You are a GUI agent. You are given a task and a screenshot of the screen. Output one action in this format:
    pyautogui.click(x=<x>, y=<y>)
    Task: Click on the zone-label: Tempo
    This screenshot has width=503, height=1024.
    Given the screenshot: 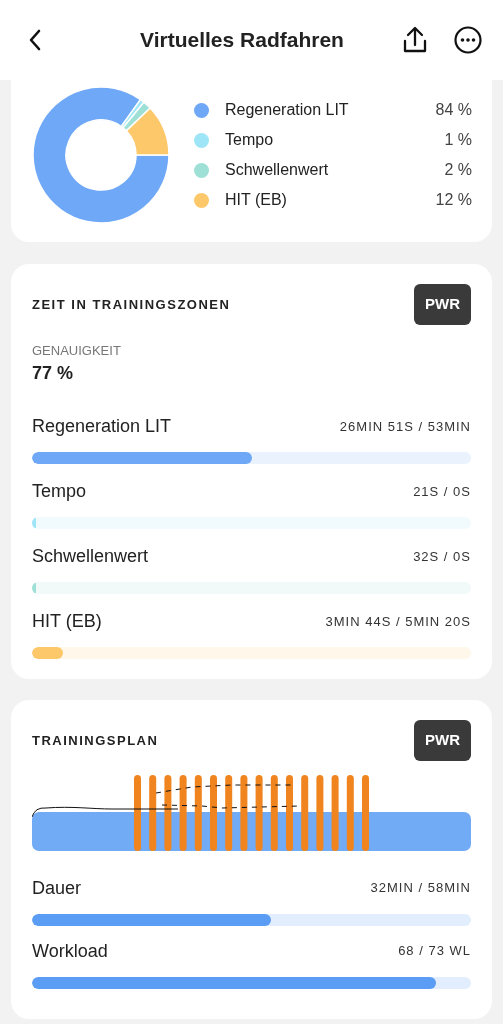 What is the action you would take?
    pyautogui.click(x=59, y=491)
    